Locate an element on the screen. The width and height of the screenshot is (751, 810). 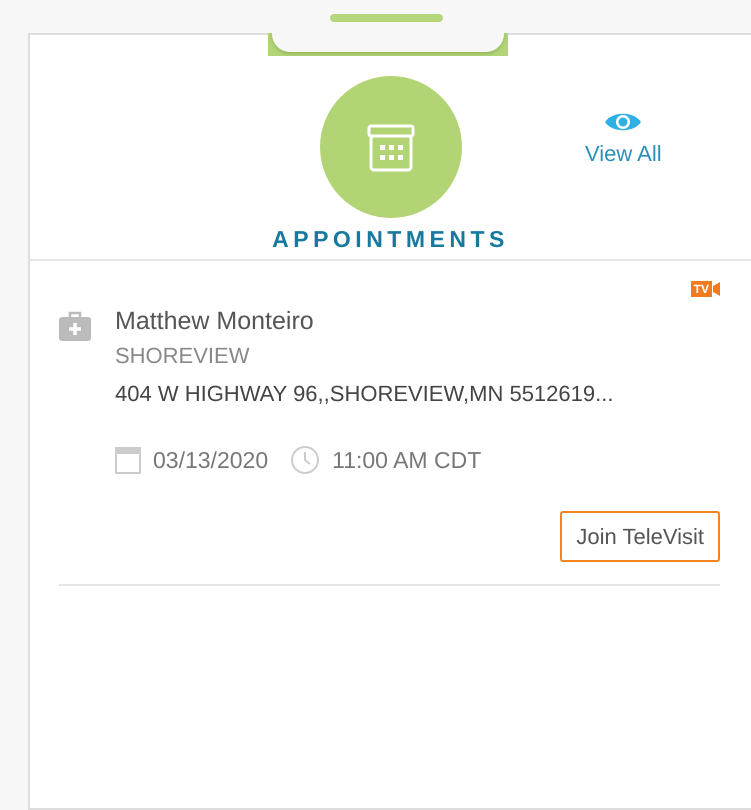
appointment-time: 11:00 AM CDT is located at coordinates (407, 460).